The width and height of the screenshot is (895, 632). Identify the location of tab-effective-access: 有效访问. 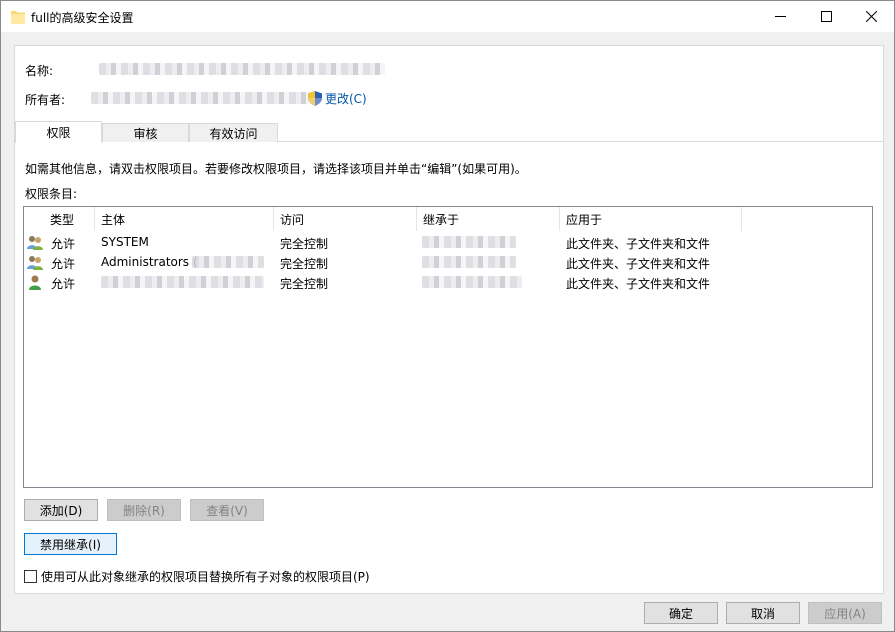
(233, 132).